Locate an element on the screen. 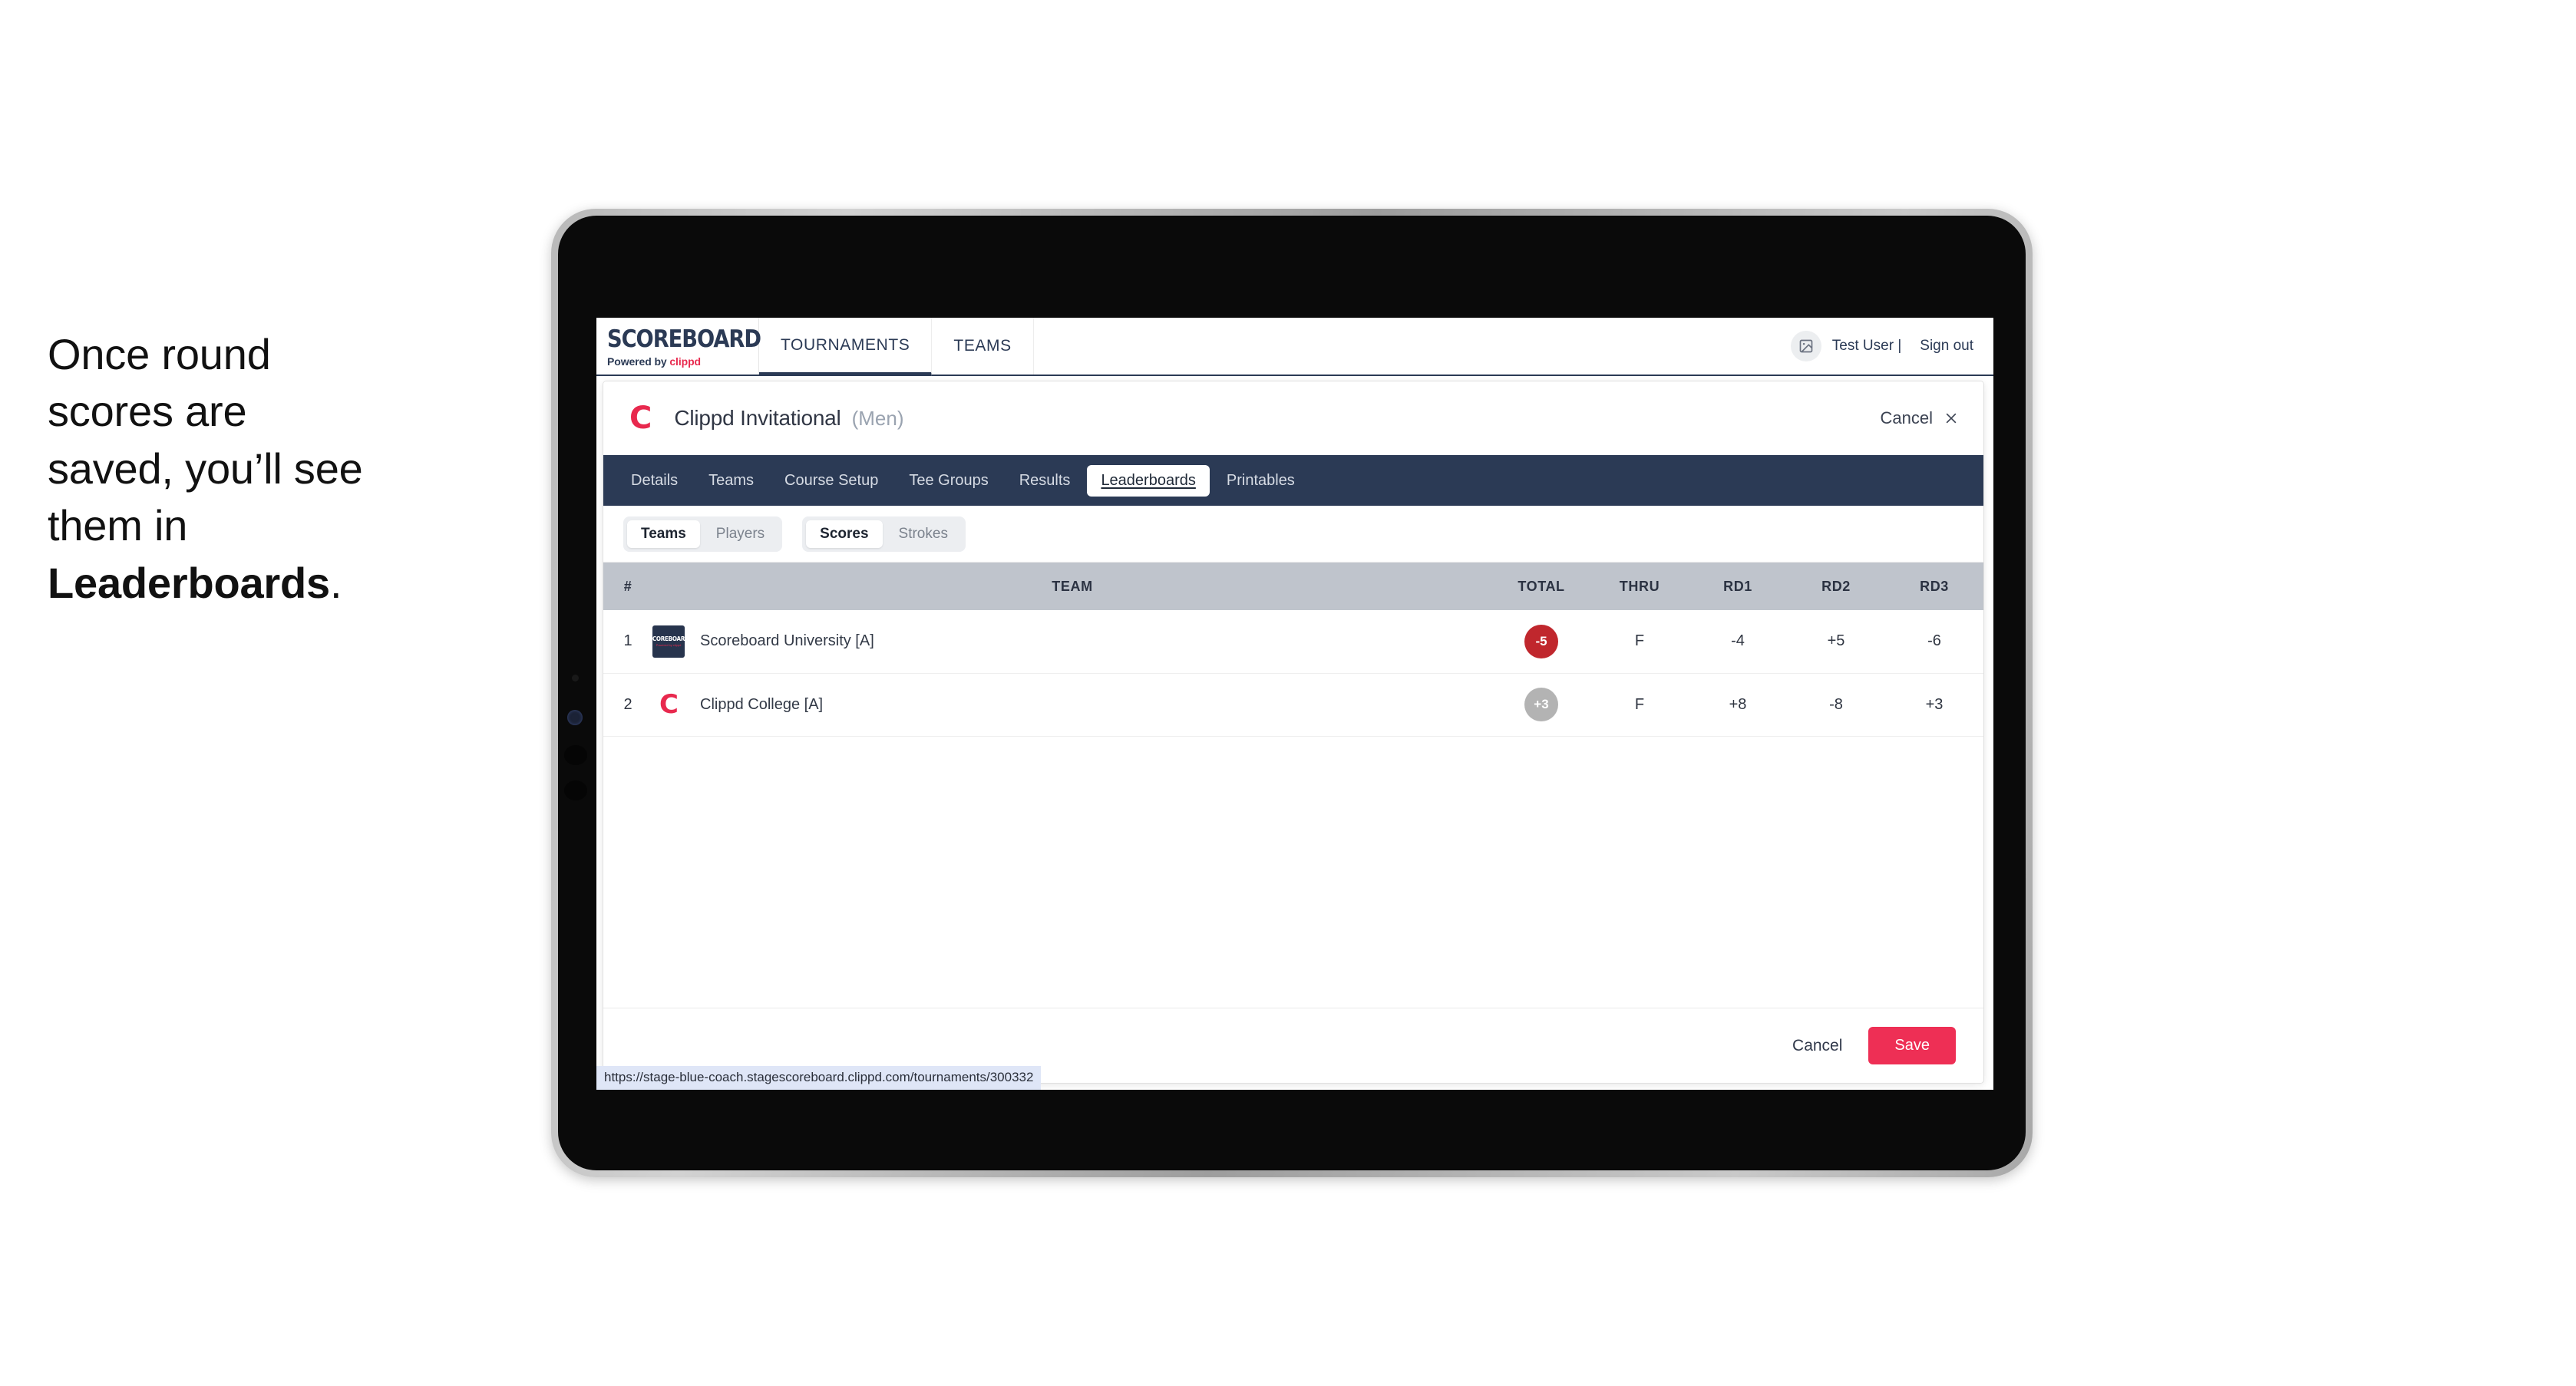 Image resolution: width=2576 pixels, height=1386 pixels. team-name-label: Clippd College [A] is located at coordinates (762, 704).